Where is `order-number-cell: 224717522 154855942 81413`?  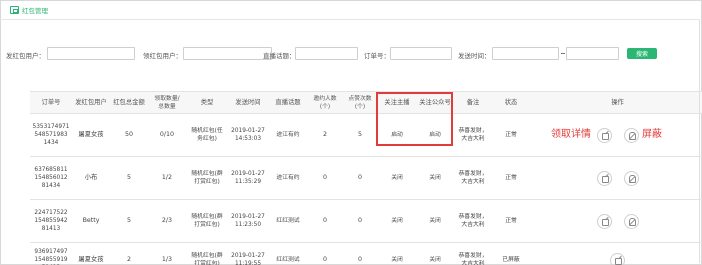
order-number-cell: 224717522 154855942 81413 is located at coordinates (51, 221).